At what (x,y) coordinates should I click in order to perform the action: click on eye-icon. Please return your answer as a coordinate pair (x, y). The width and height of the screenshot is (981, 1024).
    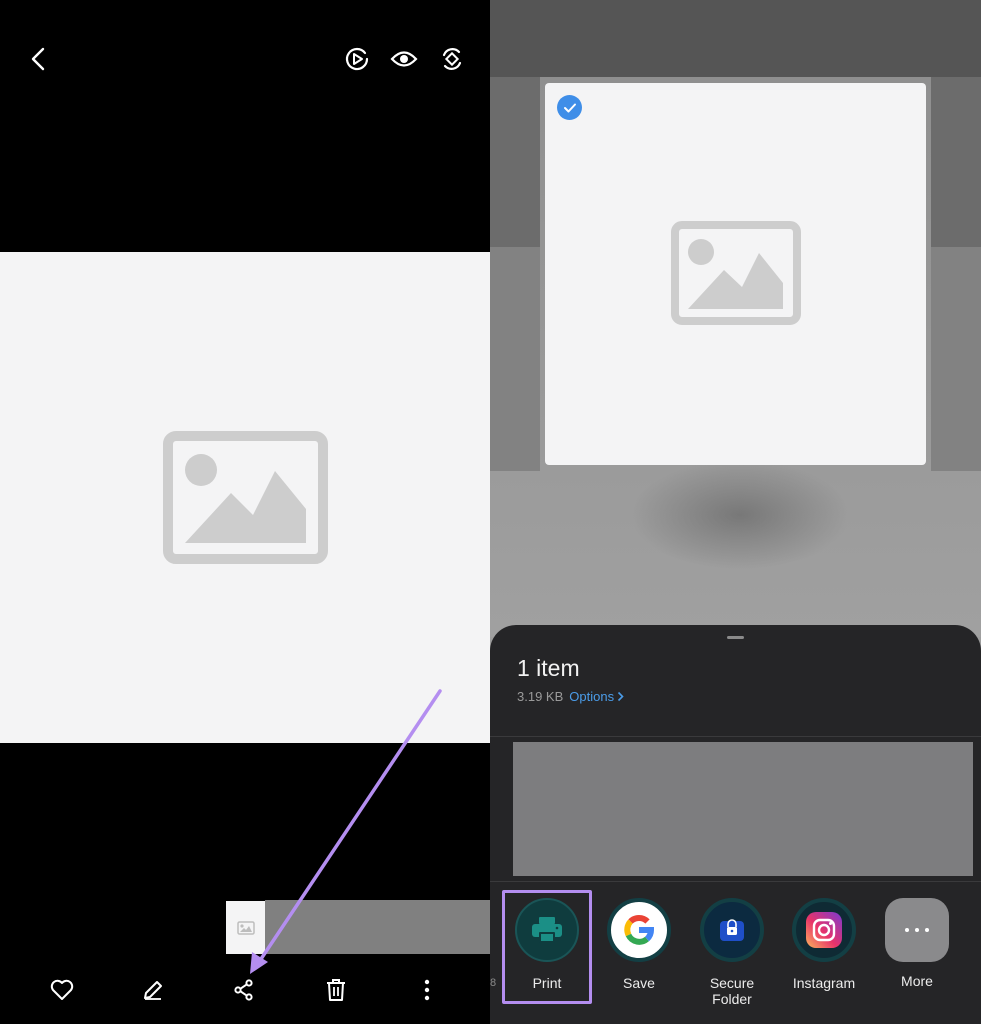
    Looking at the image, I should click on (404, 59).